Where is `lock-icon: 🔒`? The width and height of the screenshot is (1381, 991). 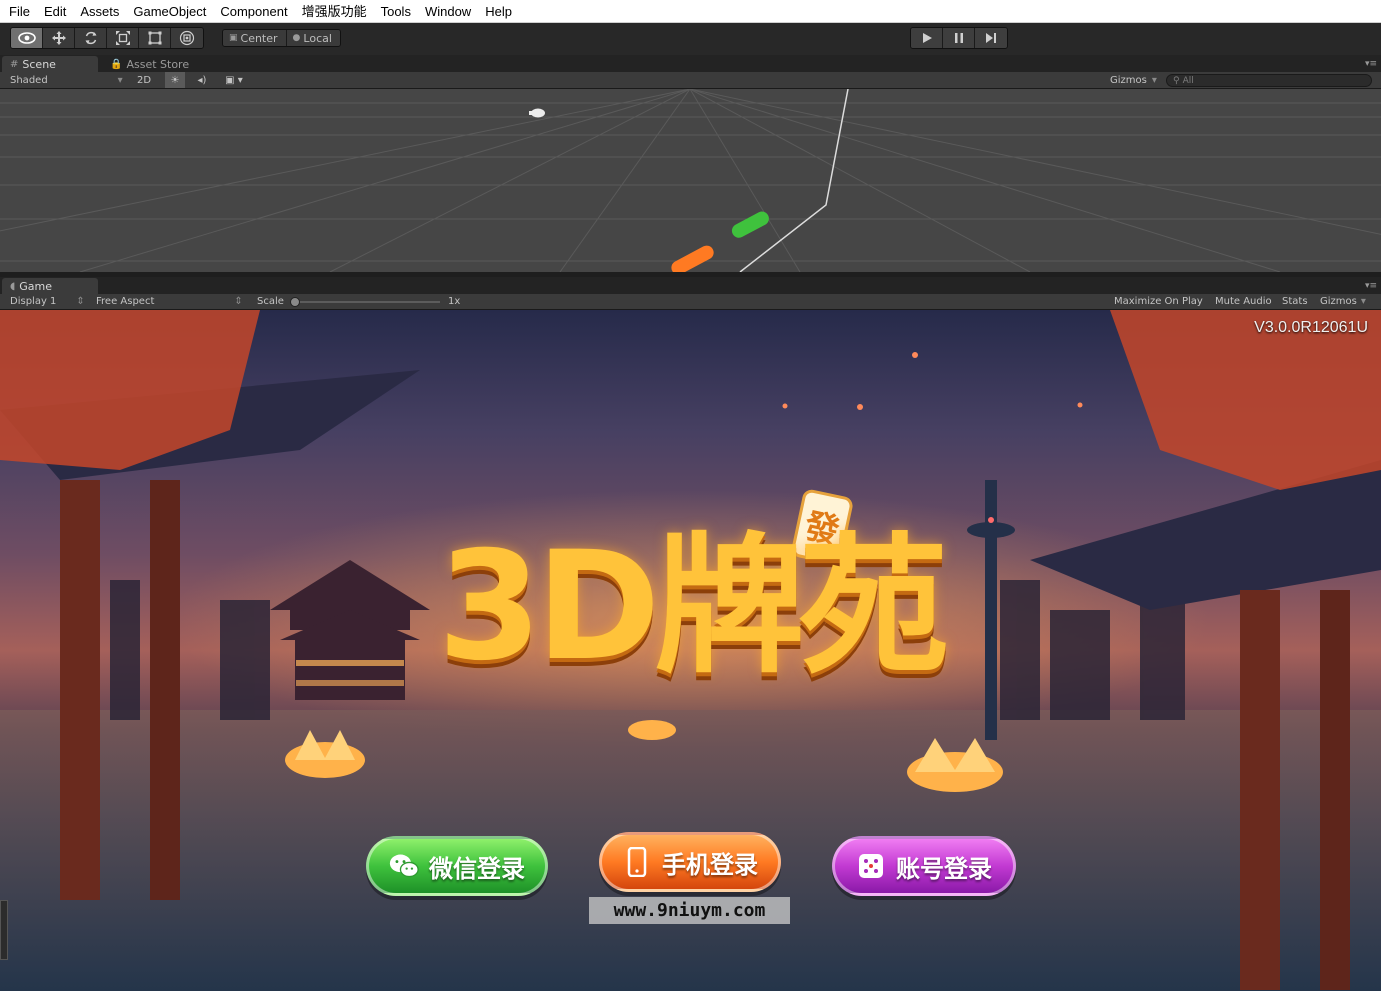 lock-icon: 🔒 is located at coordinates (116, 64).